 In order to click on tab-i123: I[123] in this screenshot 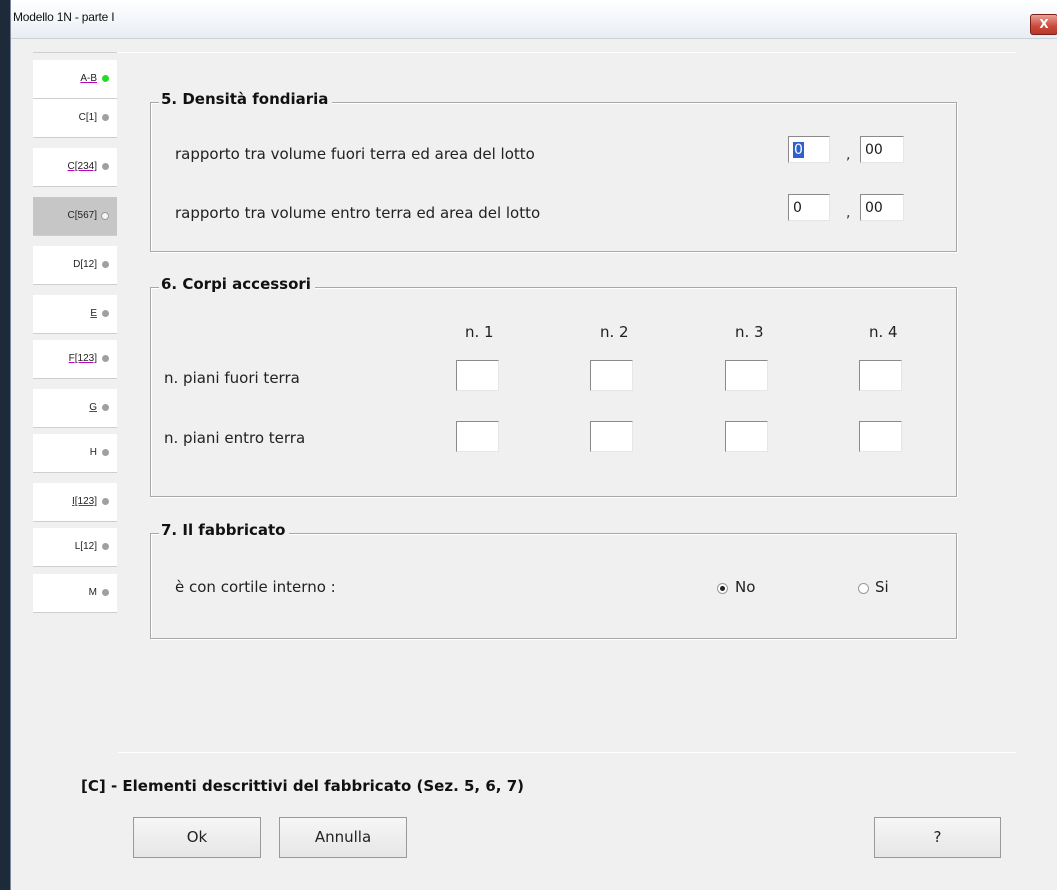, I will do `click(75, 502)`.